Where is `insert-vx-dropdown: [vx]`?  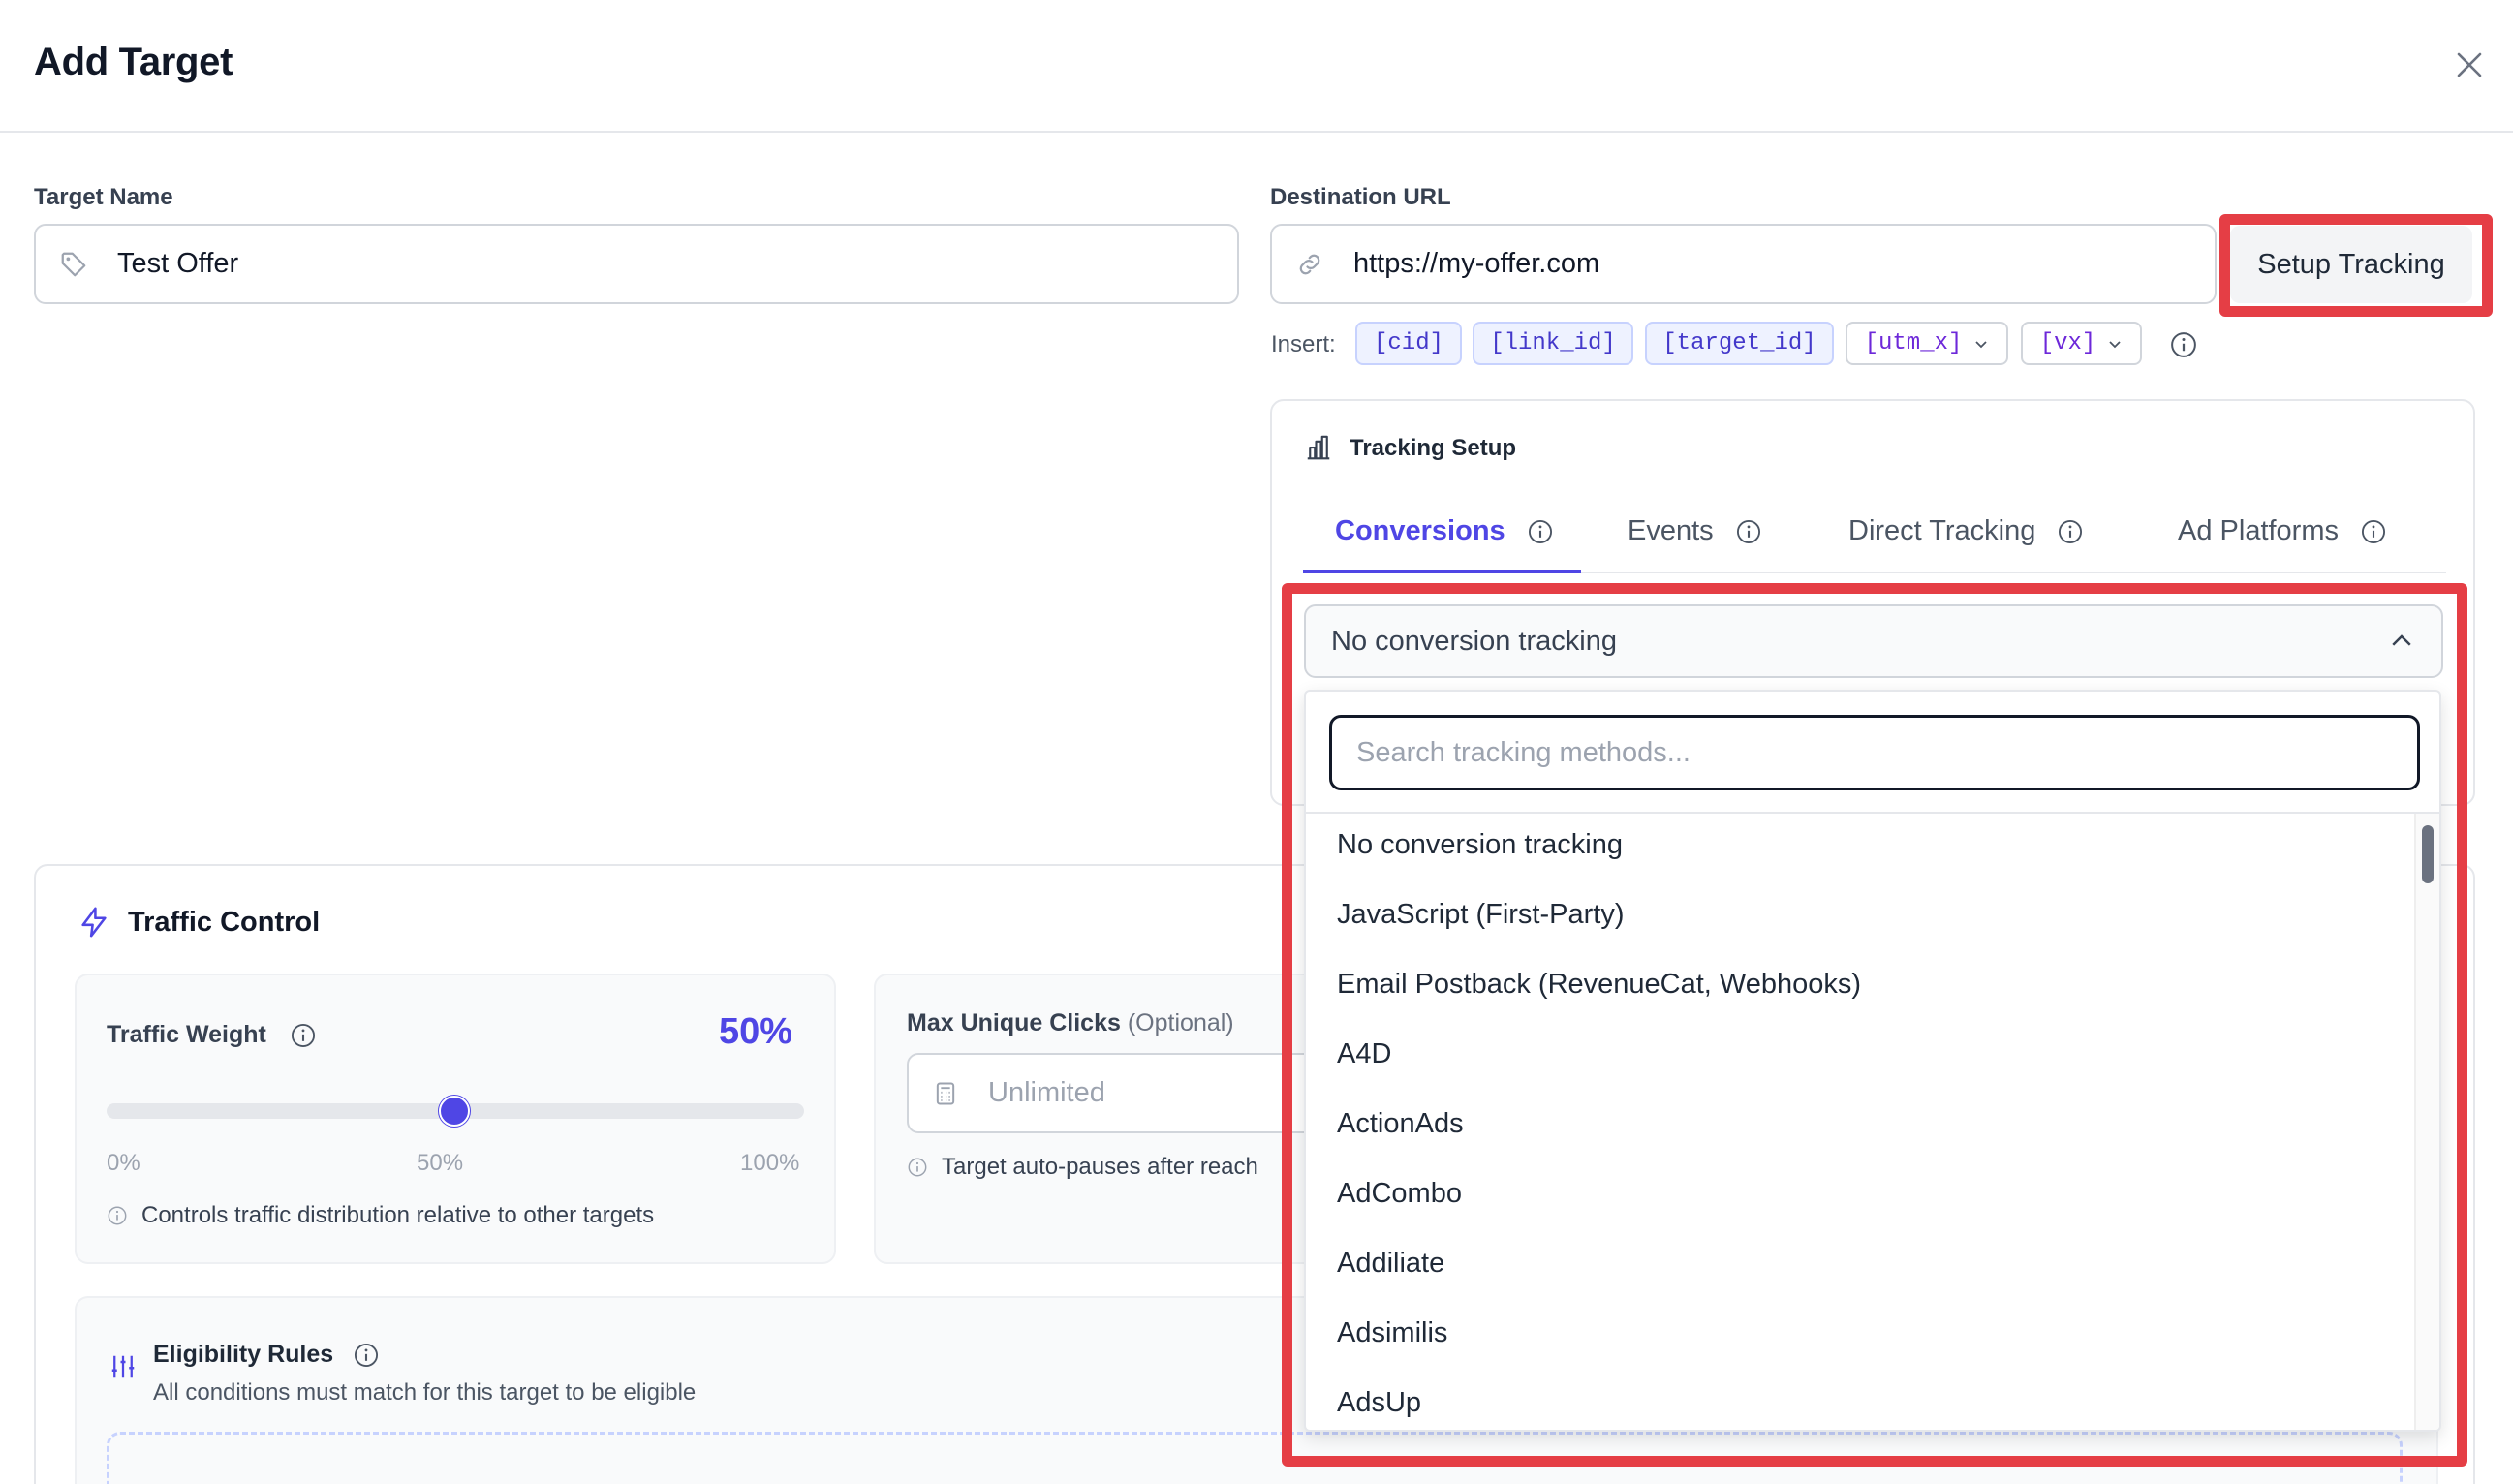
insert-vx-dropdown: [vx] is located at coordinates (2081, 343).